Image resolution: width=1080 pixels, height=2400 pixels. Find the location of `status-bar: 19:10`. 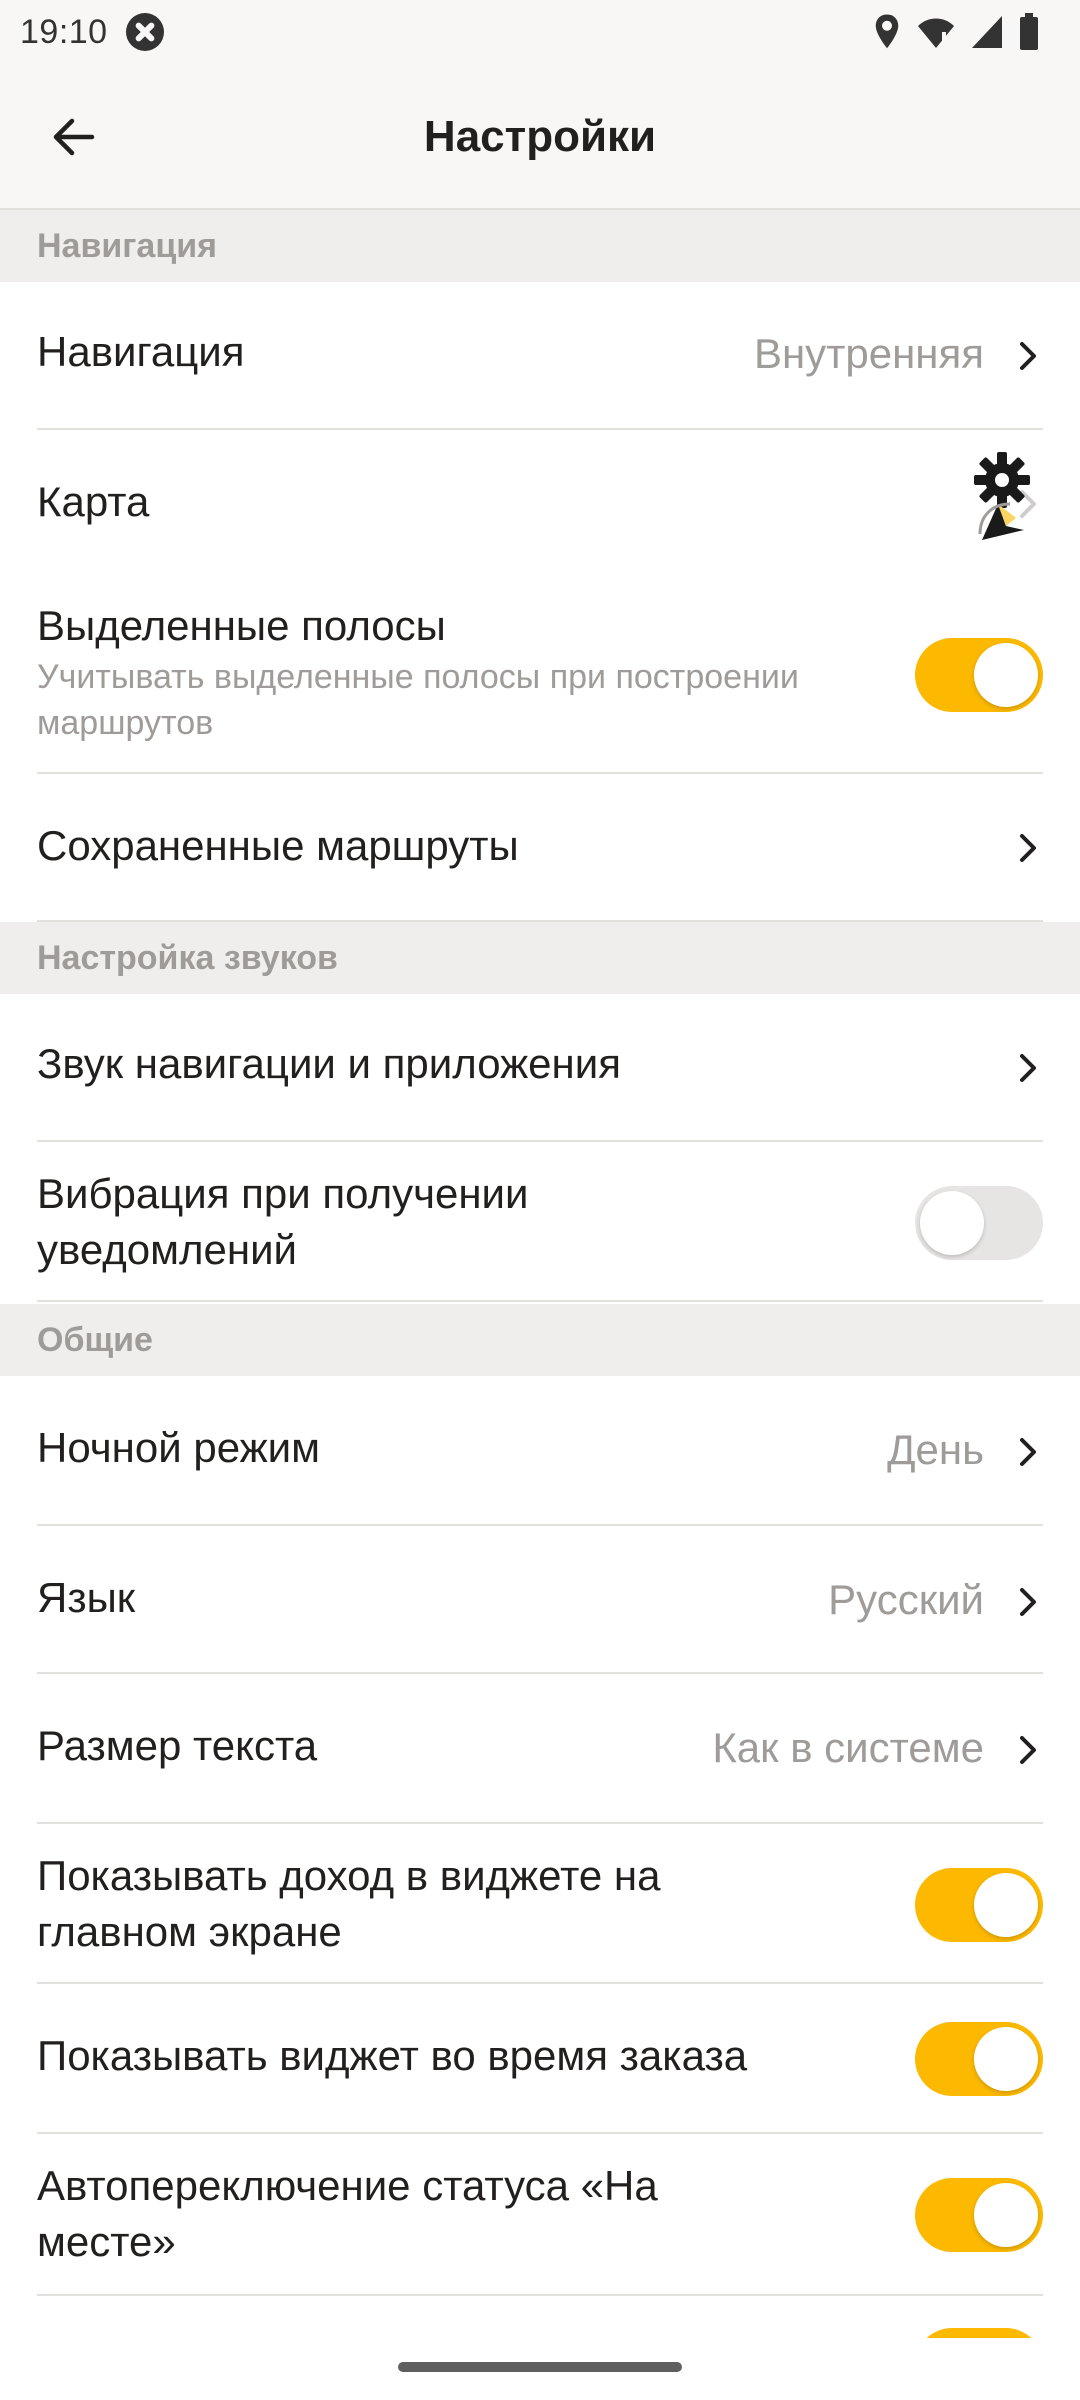

status-bar: 19:10 is located at coordinates (540, 32).